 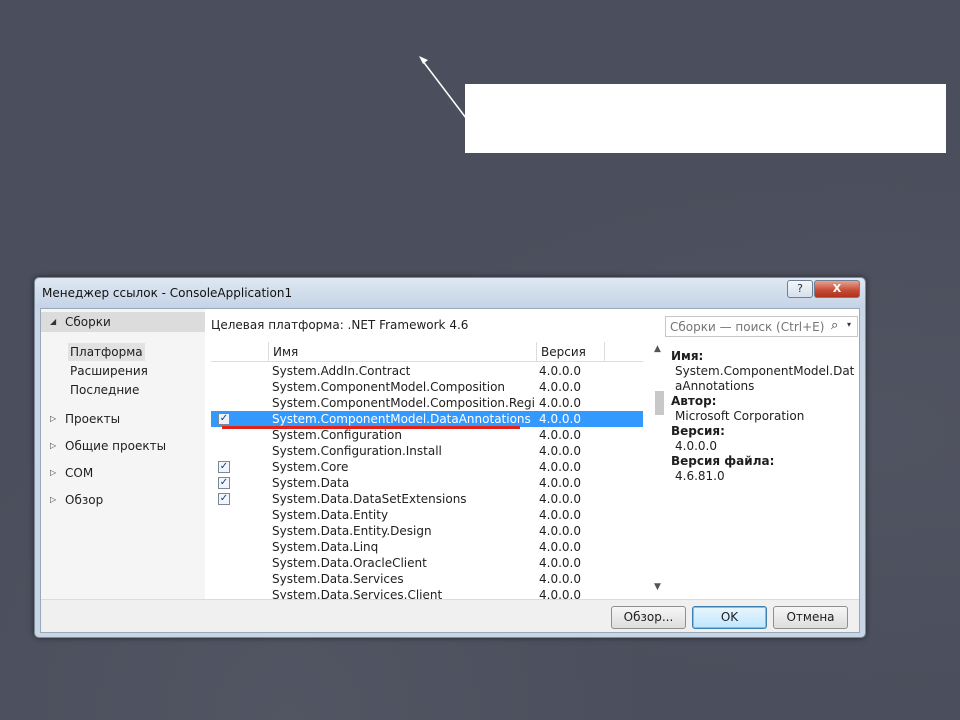 I want to click on assembly-name: System.ComponentModel.Composition, so click(x=389, y=387).